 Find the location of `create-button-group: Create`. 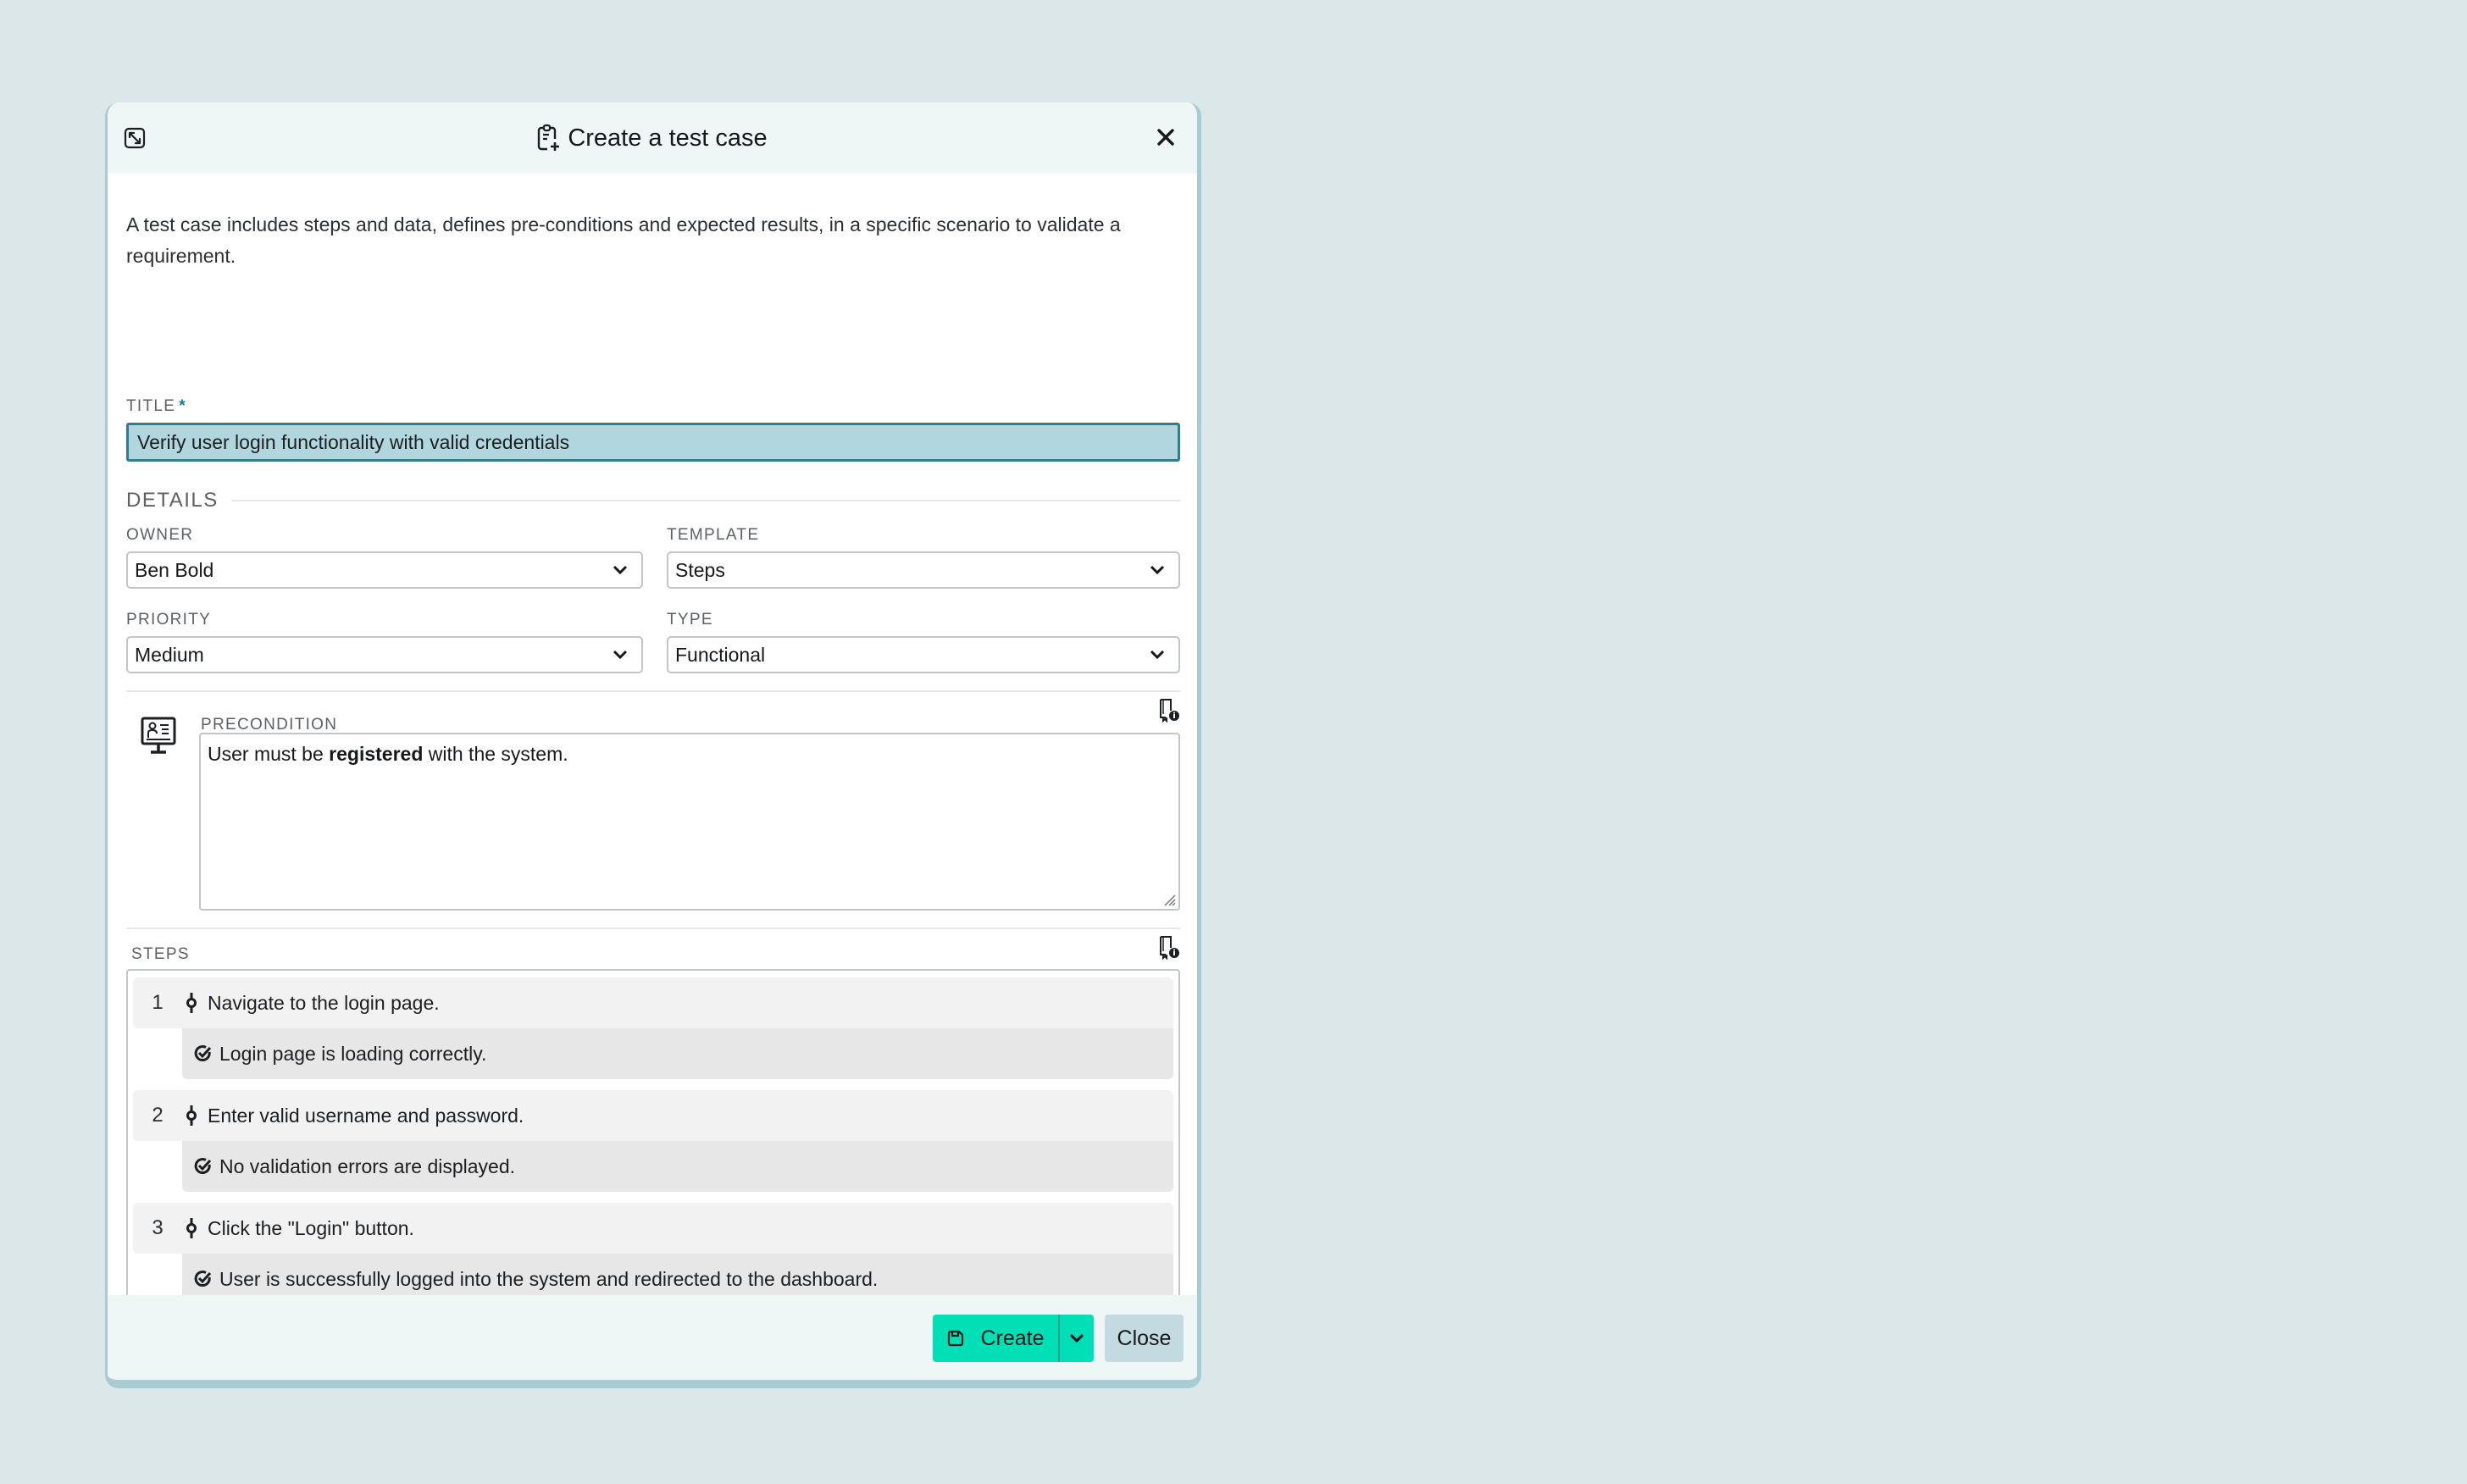

create-button-group: Create is located at coordinates (1013, 1338).